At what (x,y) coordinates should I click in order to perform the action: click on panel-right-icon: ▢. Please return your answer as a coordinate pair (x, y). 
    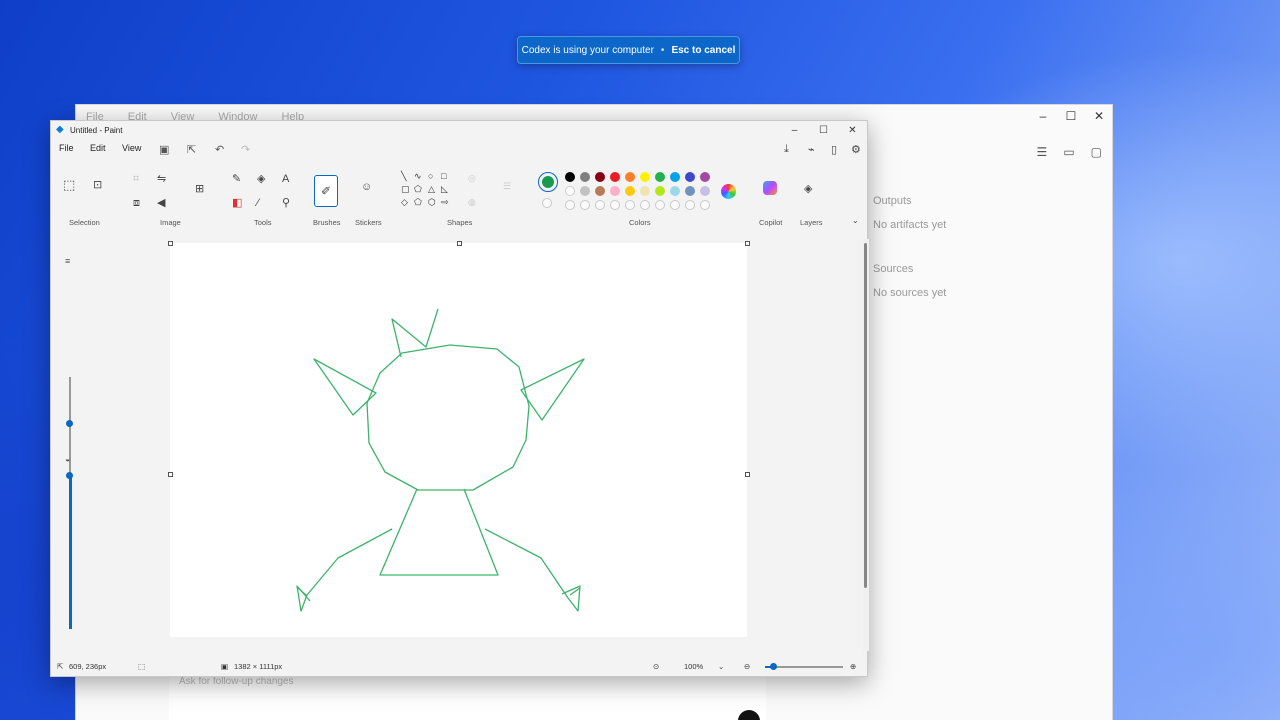
    Looking at the image, I should click on (1096, 152).